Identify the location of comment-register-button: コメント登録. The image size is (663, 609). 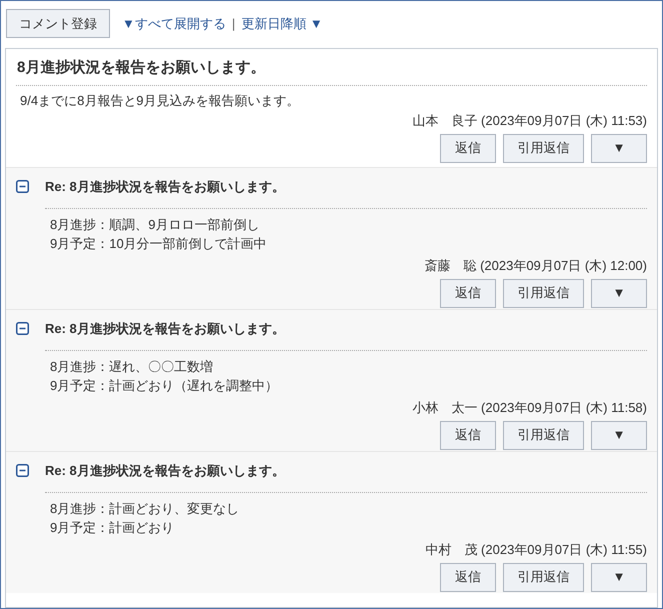
(58, 23).